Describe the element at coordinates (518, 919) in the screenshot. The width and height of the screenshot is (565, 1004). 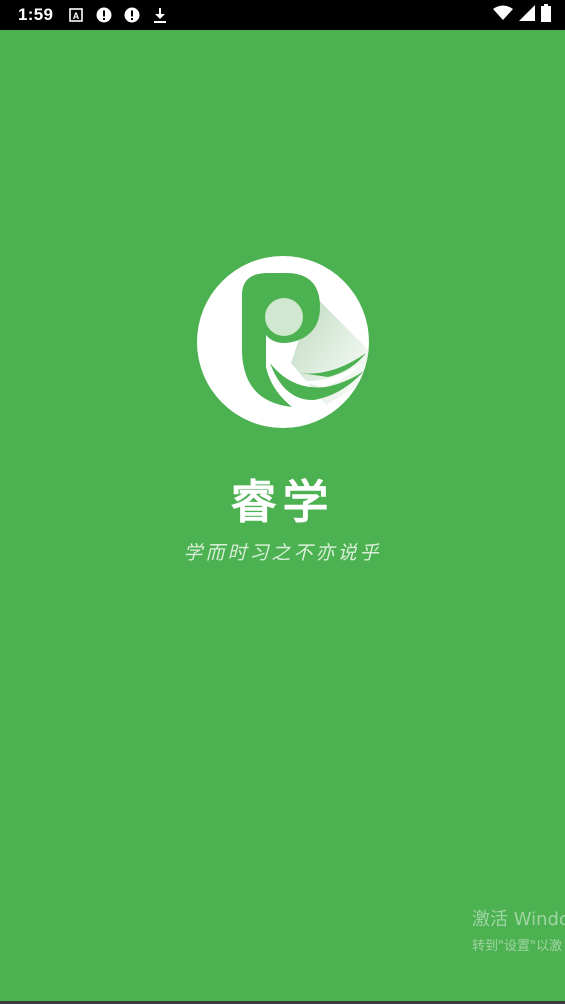
I see `watermark-title: 激活 Windo` at that location.